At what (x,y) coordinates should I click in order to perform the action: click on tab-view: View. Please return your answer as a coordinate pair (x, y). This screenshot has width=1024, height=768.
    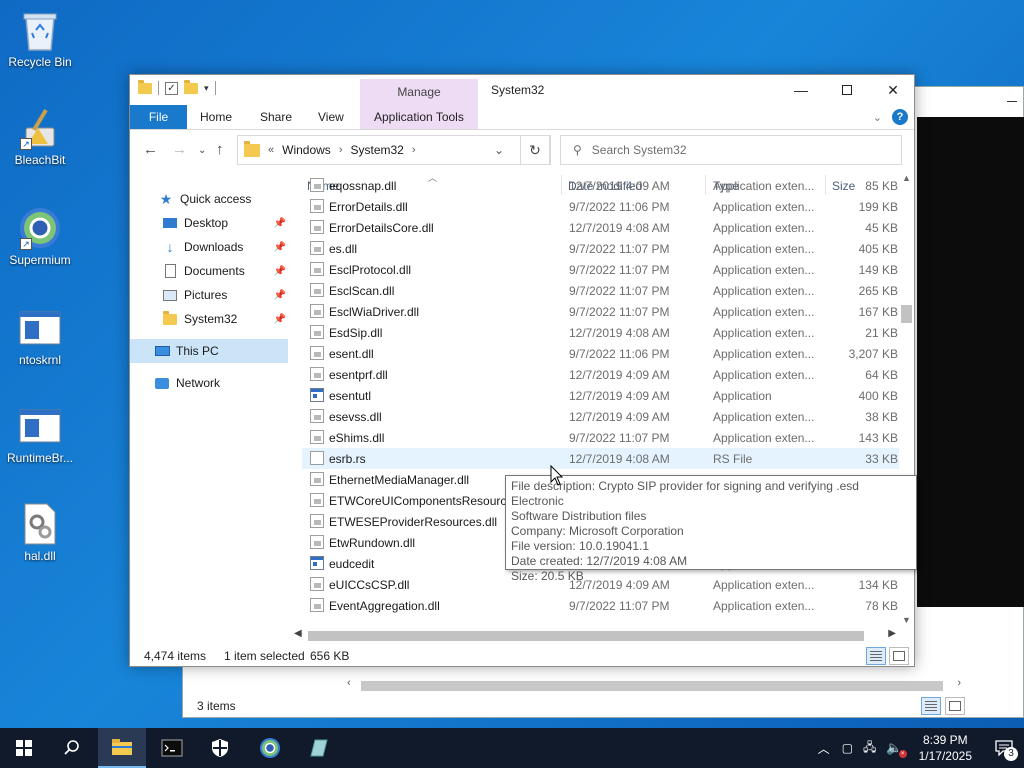
    Looking at the image, I should click on (331, 117).